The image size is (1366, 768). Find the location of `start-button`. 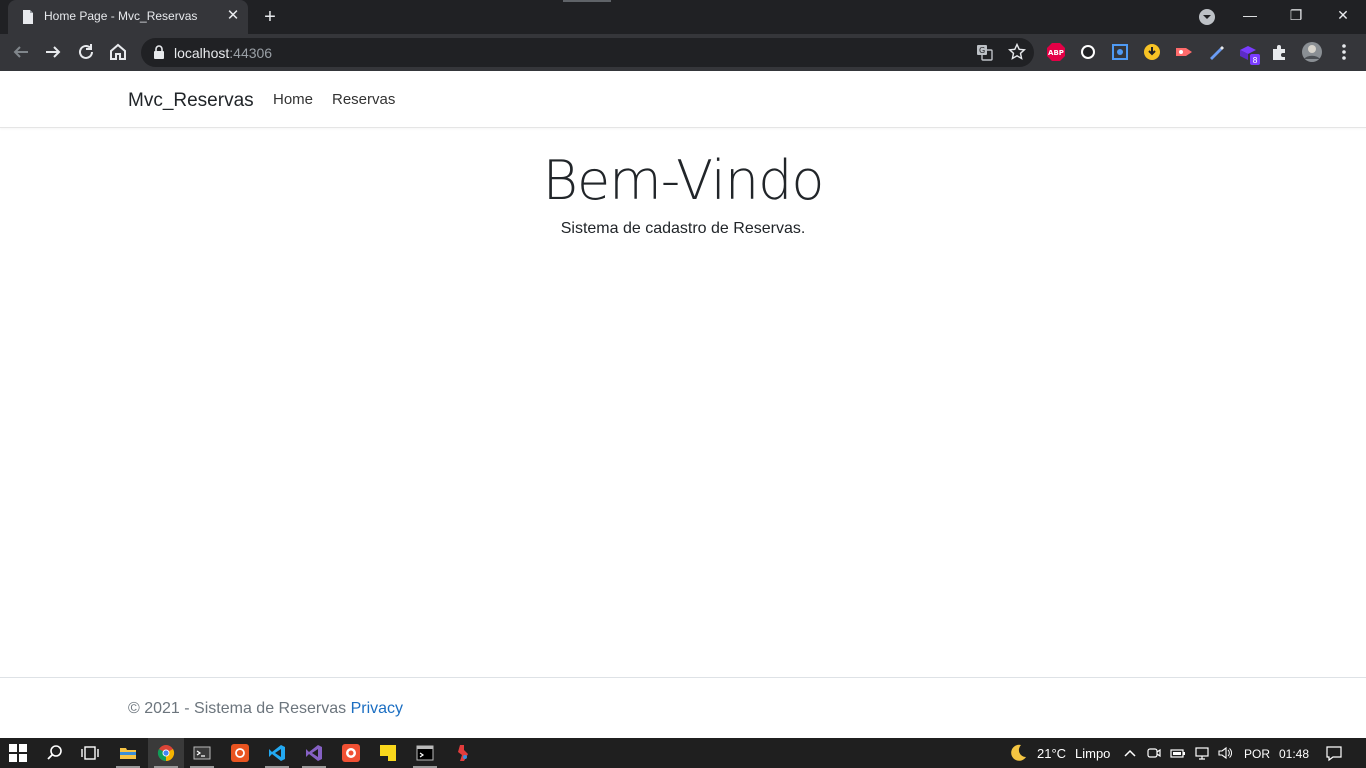

start-button is located at coordinates (18, 753).